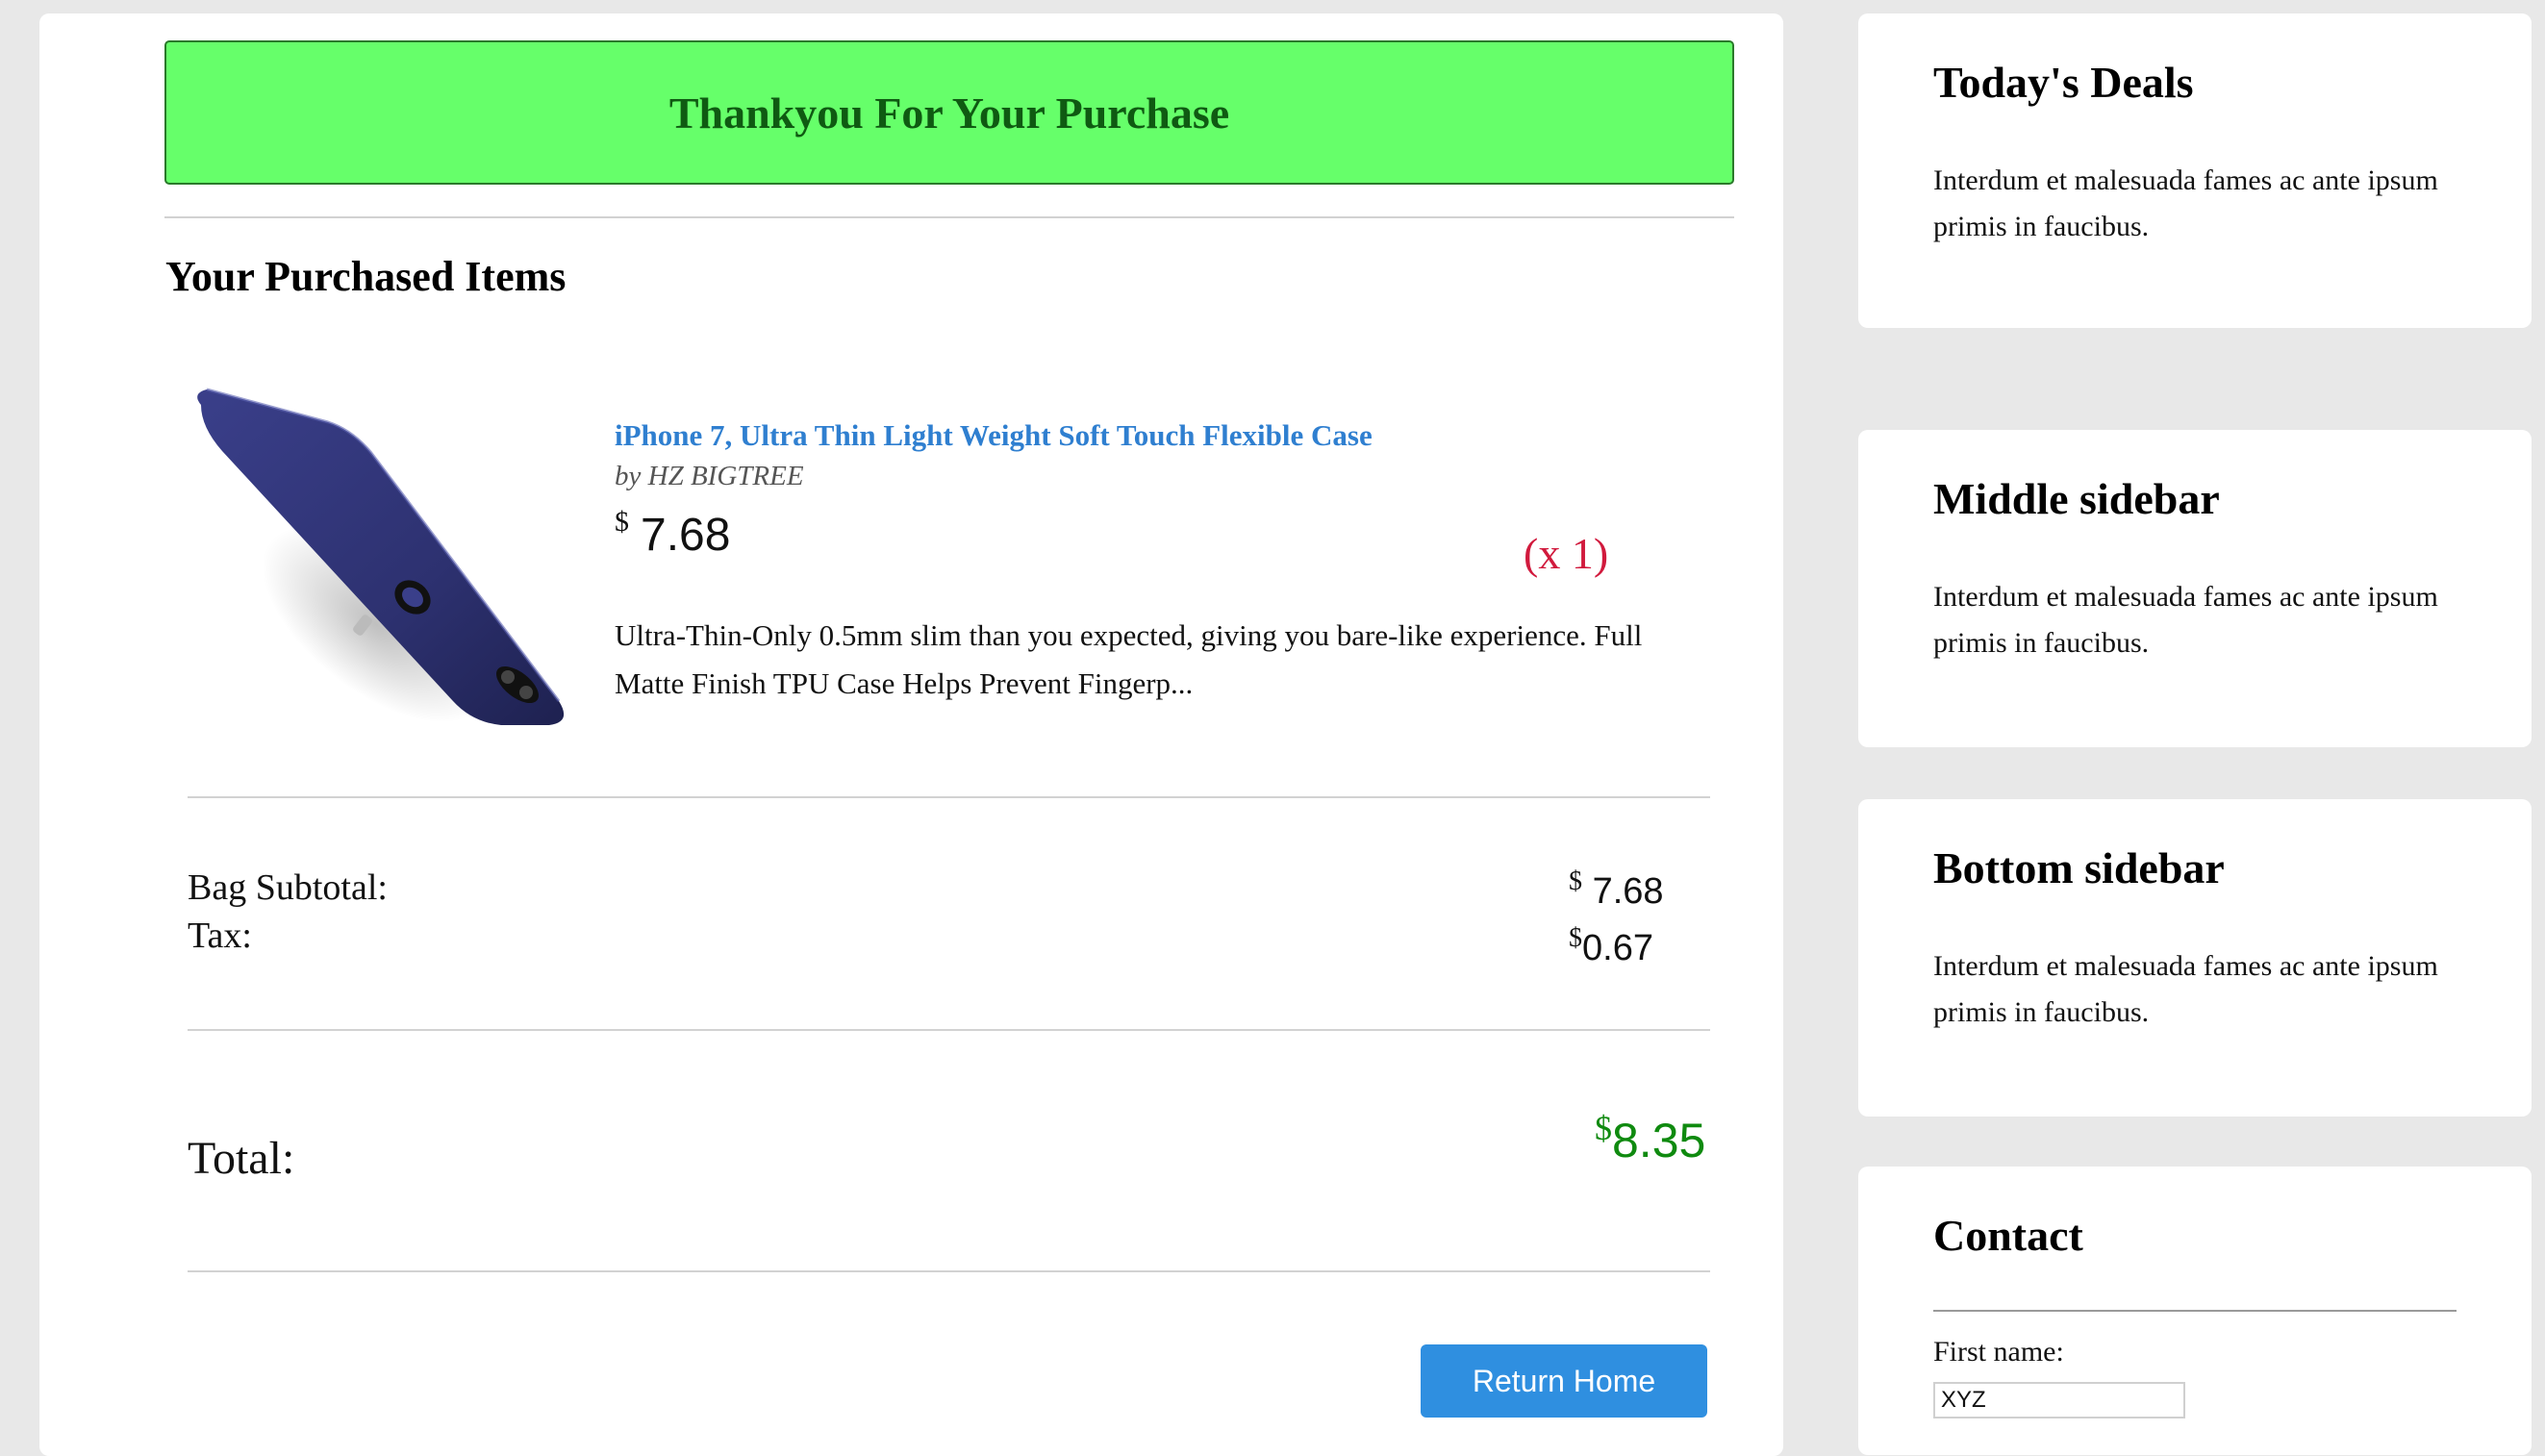 This screenshot has width=2545, height=1456. Describe the element at coordinates (2063, 83) in the screenshot. I see `deals-title: Today's Deals` at that location.